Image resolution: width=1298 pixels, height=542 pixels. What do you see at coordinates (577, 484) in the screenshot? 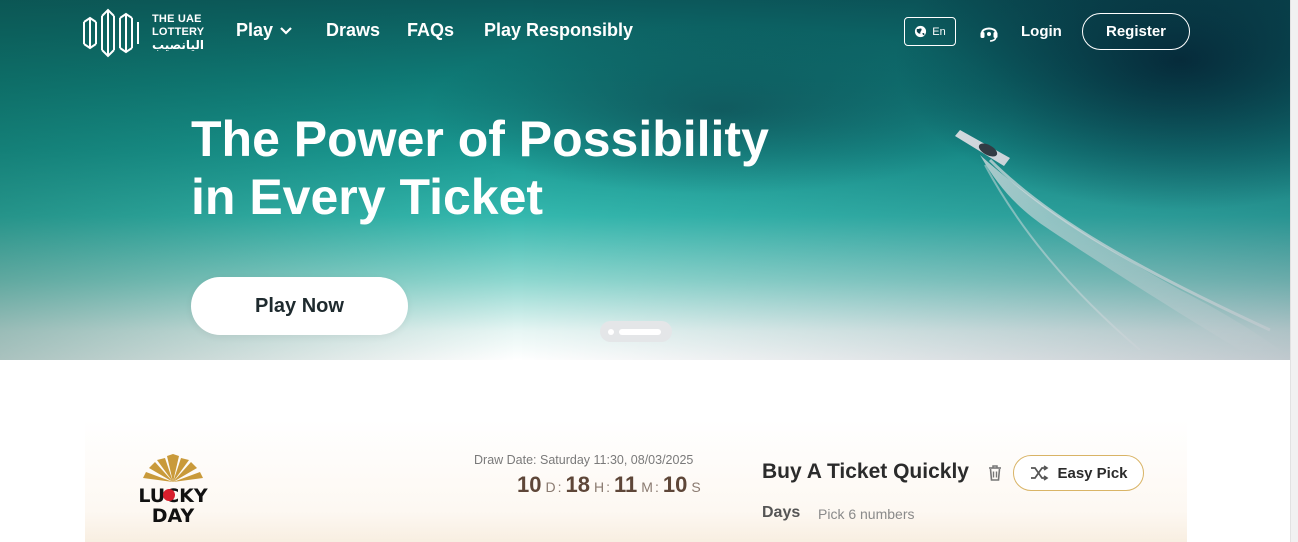
I see `countdown-hours: 18` at bounding box center [577, 484].